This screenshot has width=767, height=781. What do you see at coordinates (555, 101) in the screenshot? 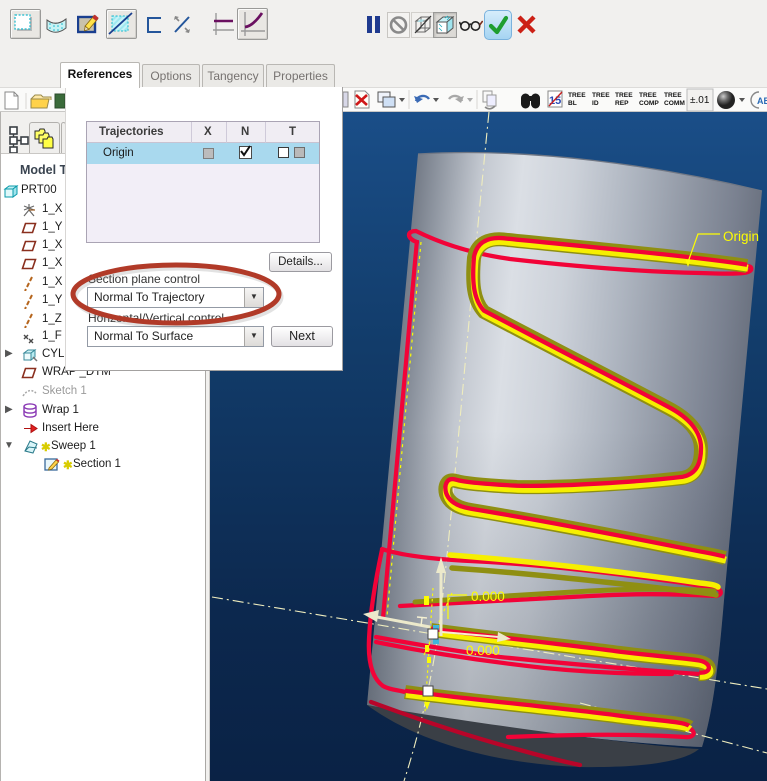
I see `svg-text: 15` at bounding box center [555, 101].